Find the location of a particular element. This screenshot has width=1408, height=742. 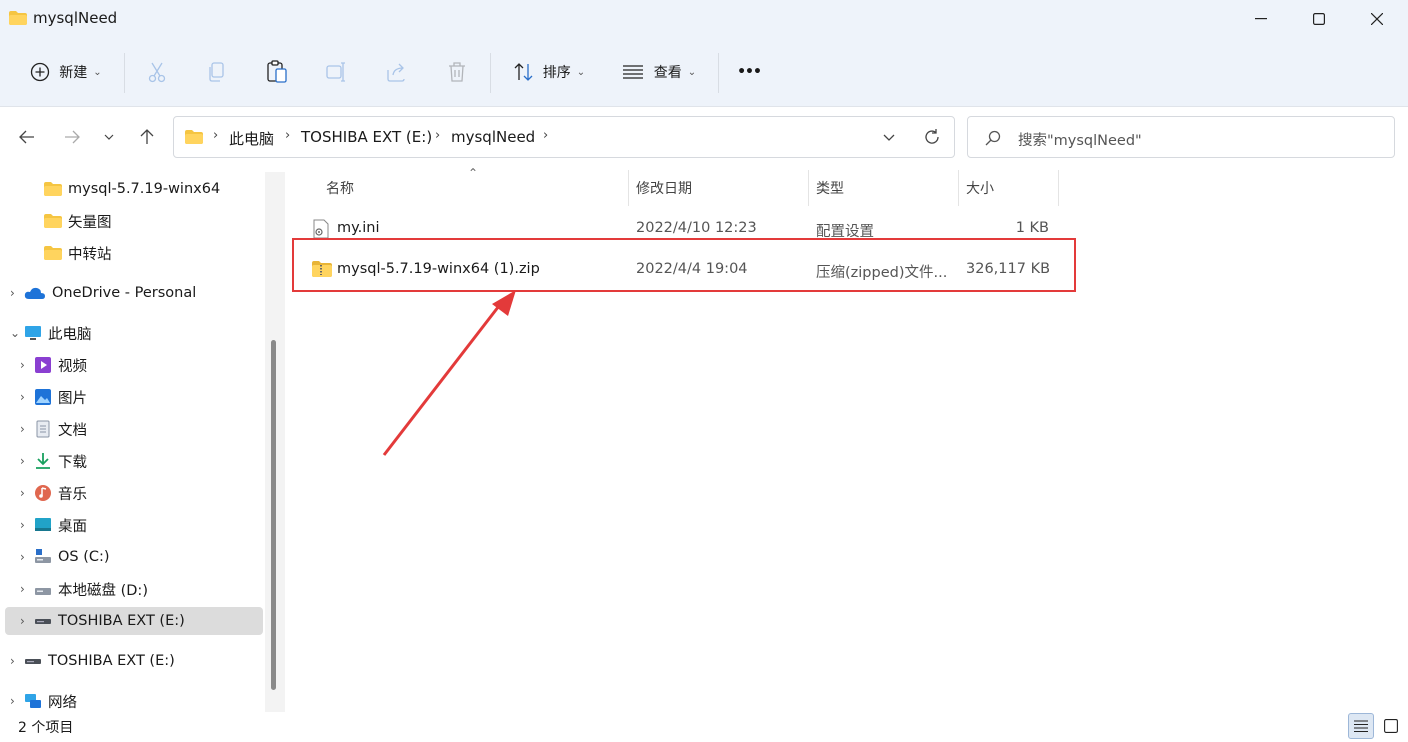

search-placeholder: 搜索"mysqlNeed" is located at coordinates (1080, 139).